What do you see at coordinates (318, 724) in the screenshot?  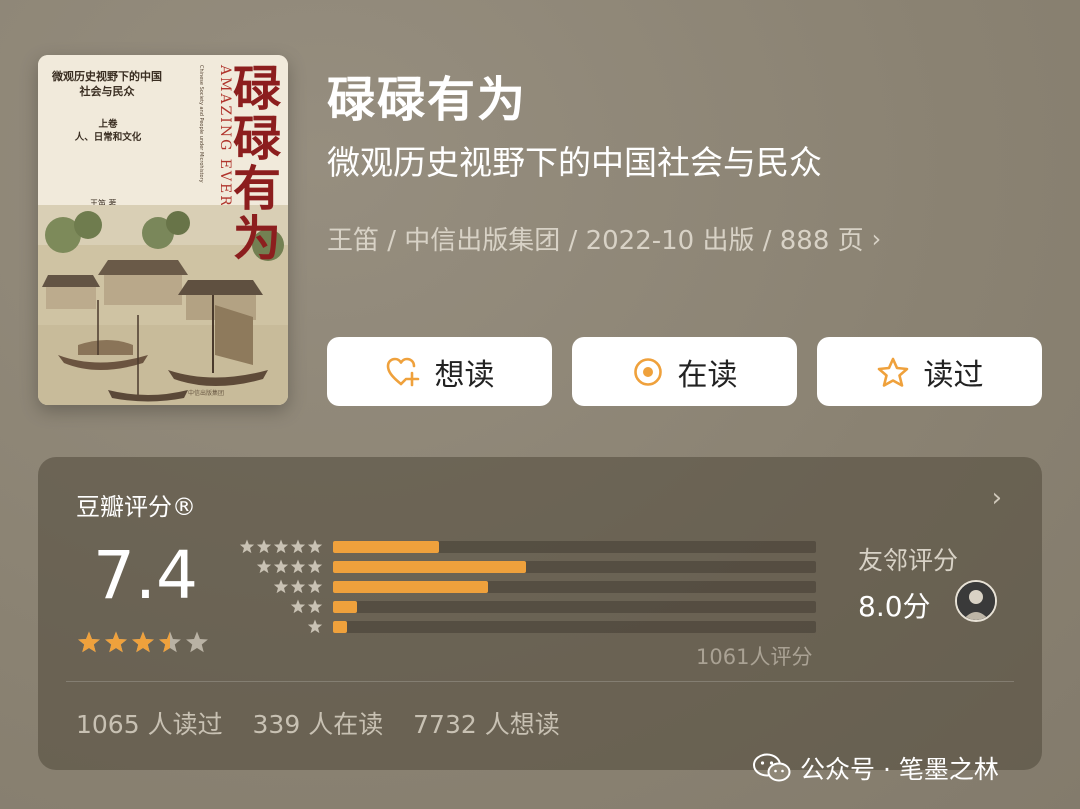 I see `stat-reading: 339 人在读` at bounding box center [318, 724].